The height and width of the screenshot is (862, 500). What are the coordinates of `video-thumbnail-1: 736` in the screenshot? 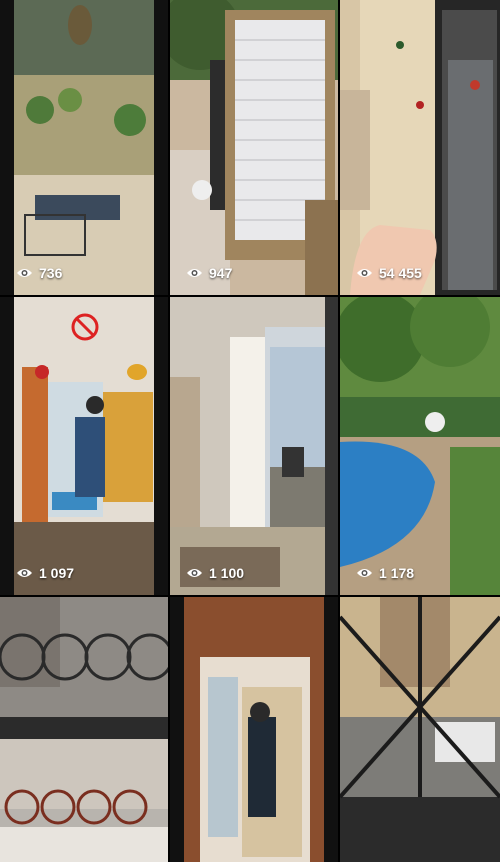 It's located at (84, 147).